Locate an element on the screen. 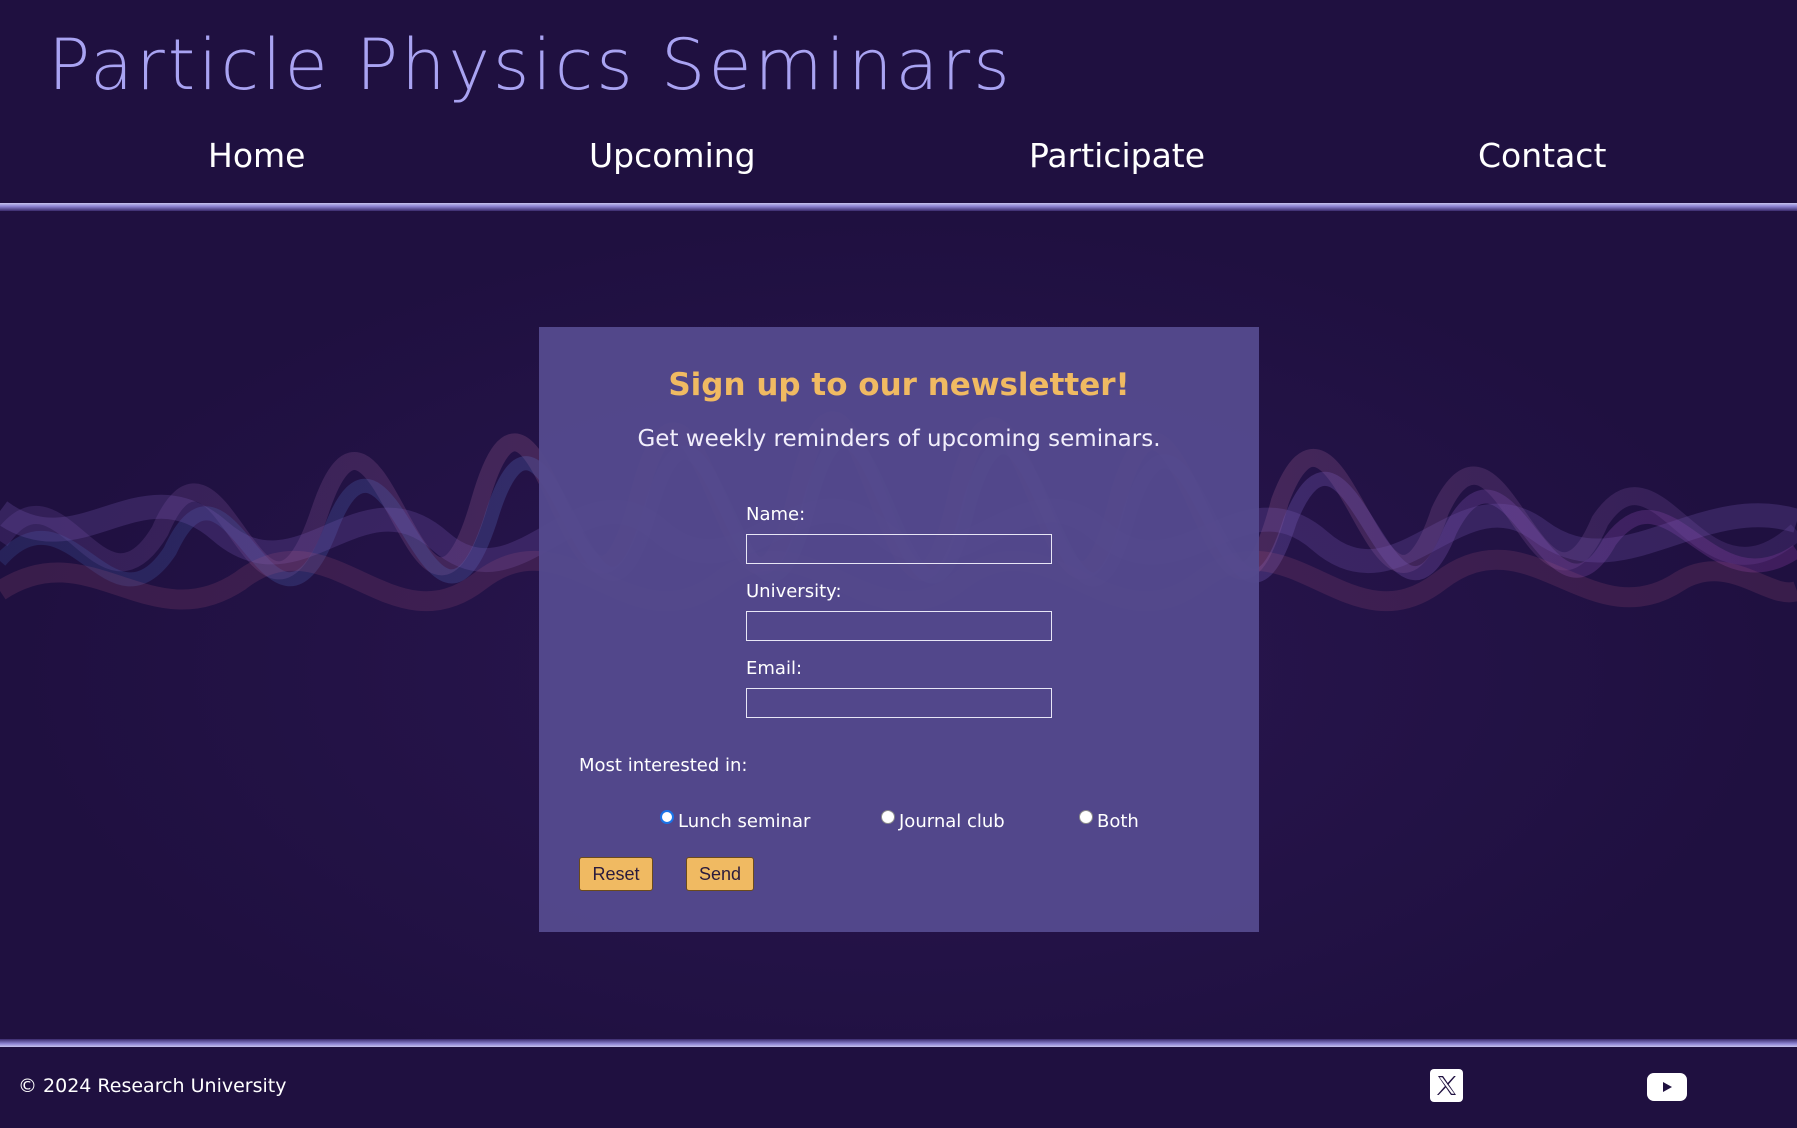  radio-journal-club is located at coordinates (888, 817).